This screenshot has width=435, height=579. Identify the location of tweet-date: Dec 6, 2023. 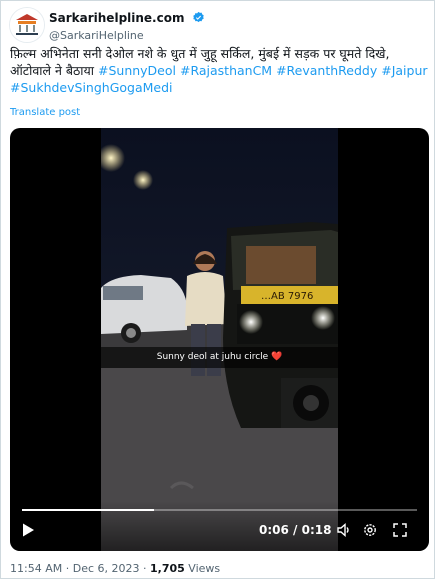
(106, 568).